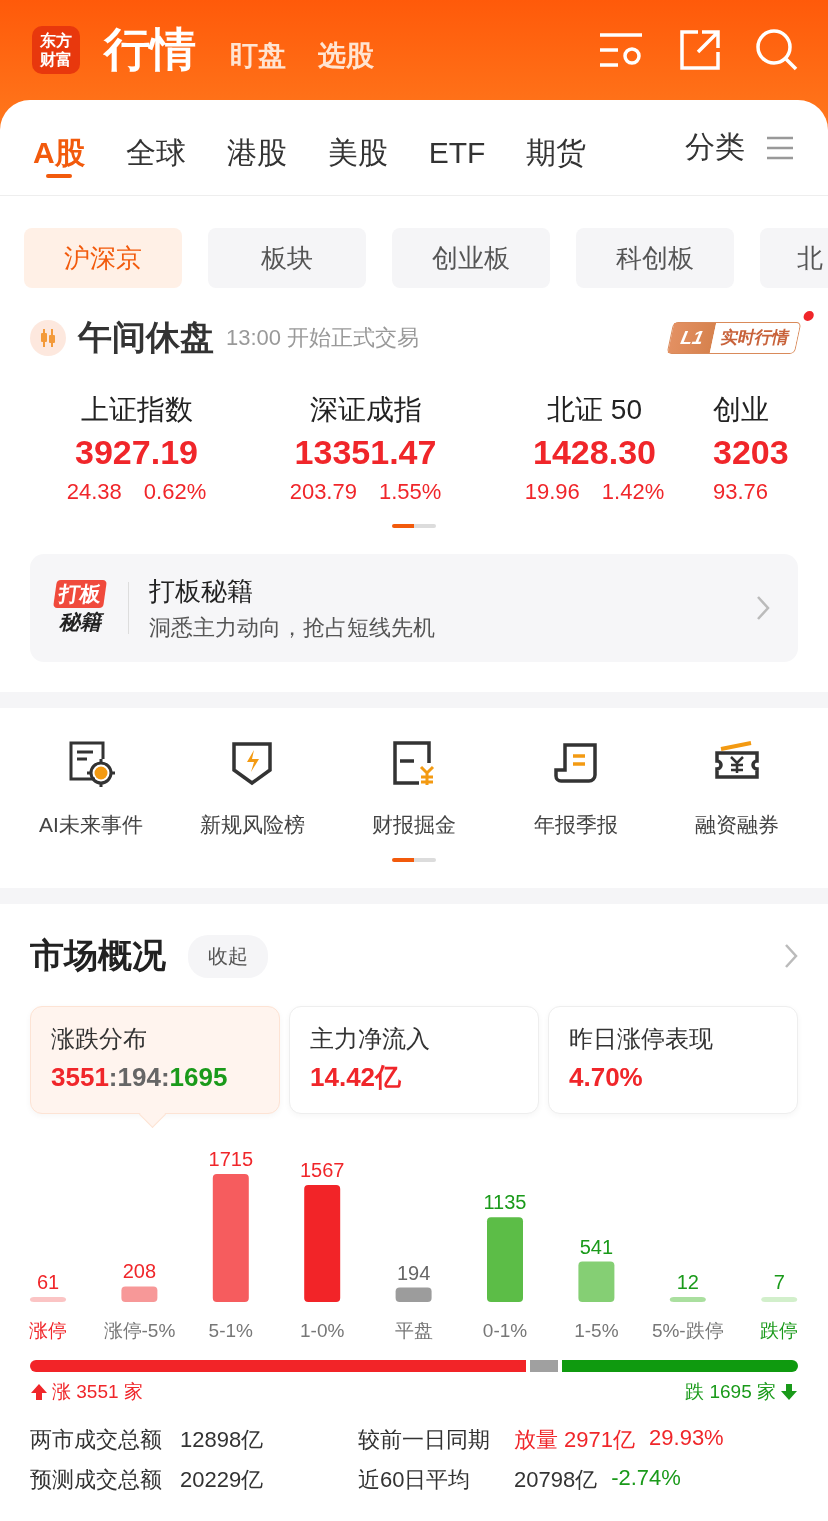 The height and width of the screenshot is (1521, 828). I want to click on card-value: 3551:194:1695, so click(140, 1077).